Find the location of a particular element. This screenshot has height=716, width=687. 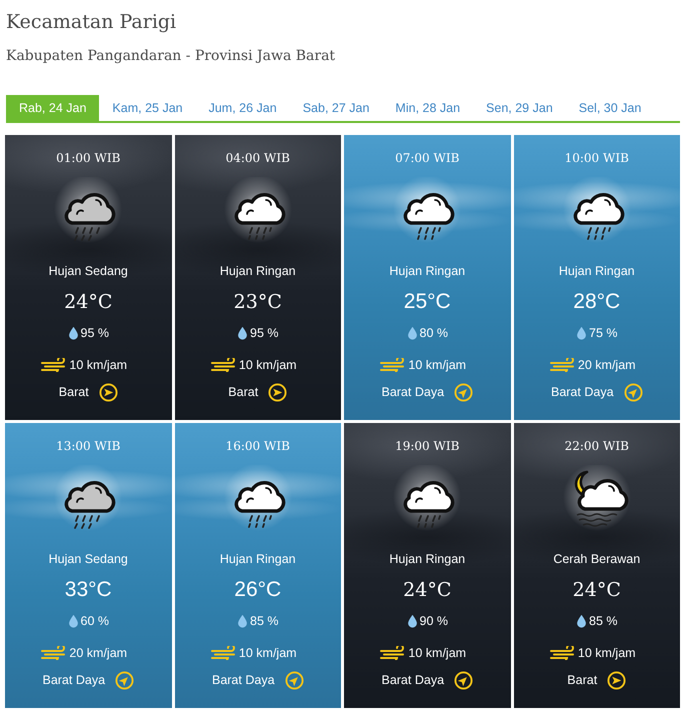

day-tab: Min, 28 Jan is located at coordinates (428, 108).